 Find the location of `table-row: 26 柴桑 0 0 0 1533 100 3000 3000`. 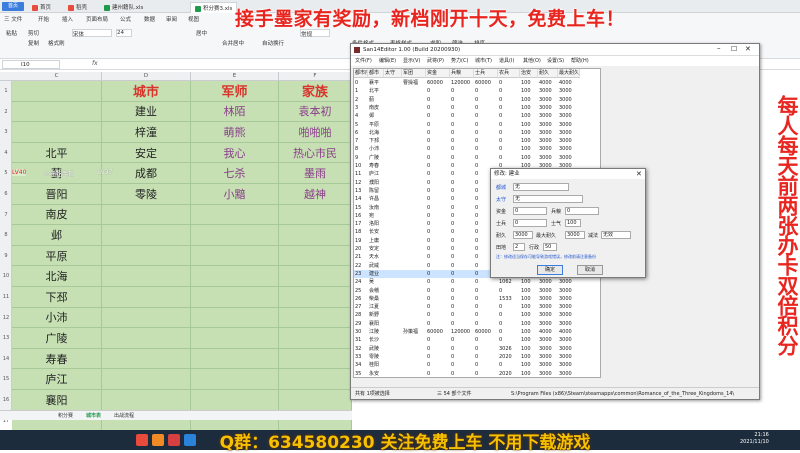

table-row: 26 柴桑 0 0 0 1533 100 3000 3000 is located at coordinates (467, 299).